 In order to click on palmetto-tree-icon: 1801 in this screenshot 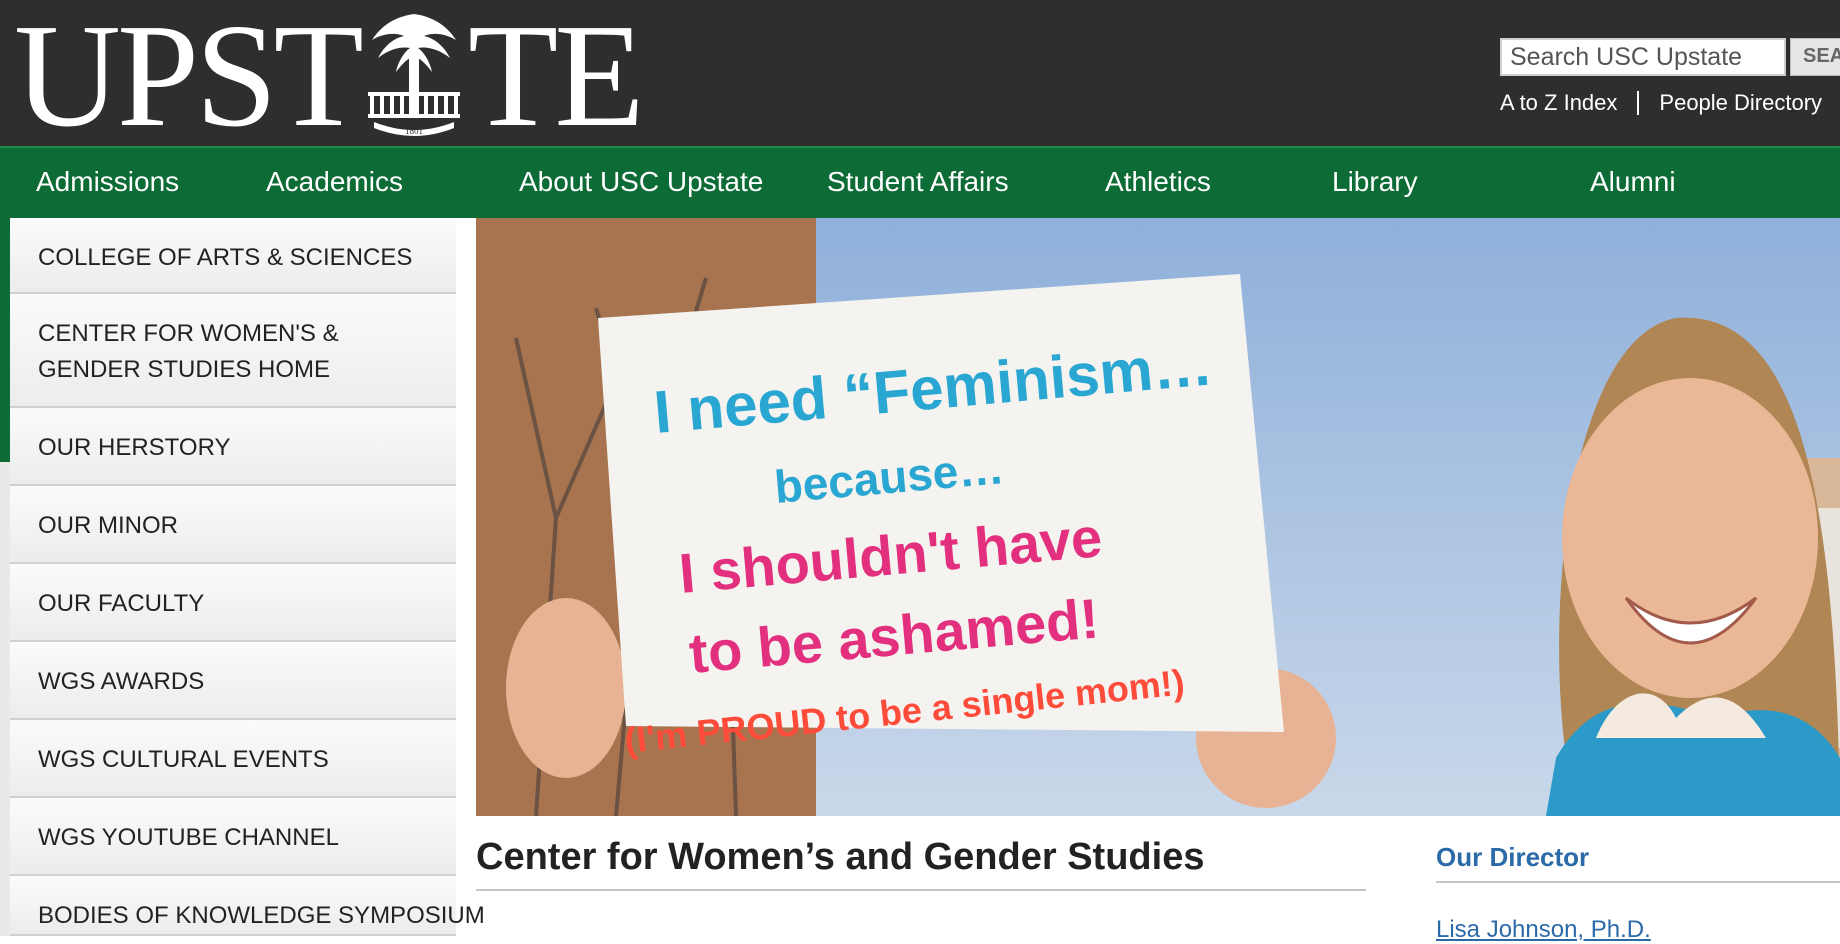, I will do `click(413, 75)`.